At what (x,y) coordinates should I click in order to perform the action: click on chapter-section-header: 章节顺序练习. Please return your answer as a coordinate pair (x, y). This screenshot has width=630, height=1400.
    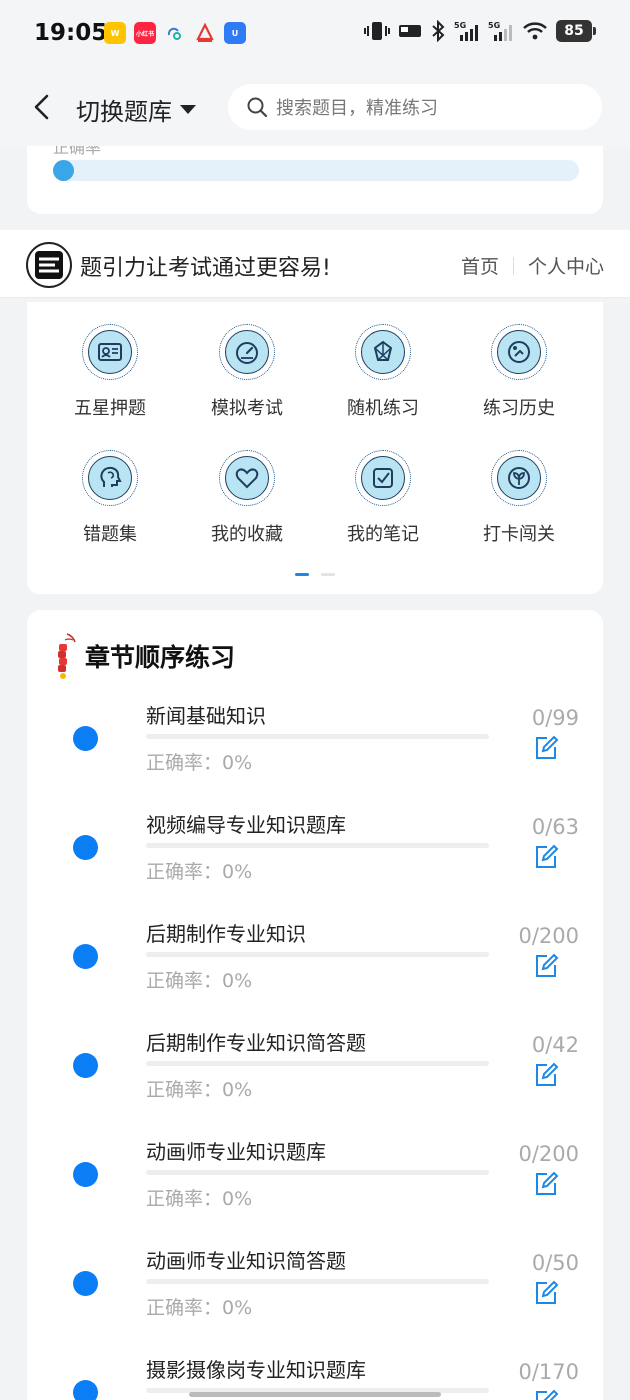
    Looking at the image, I should click on (144, 656).